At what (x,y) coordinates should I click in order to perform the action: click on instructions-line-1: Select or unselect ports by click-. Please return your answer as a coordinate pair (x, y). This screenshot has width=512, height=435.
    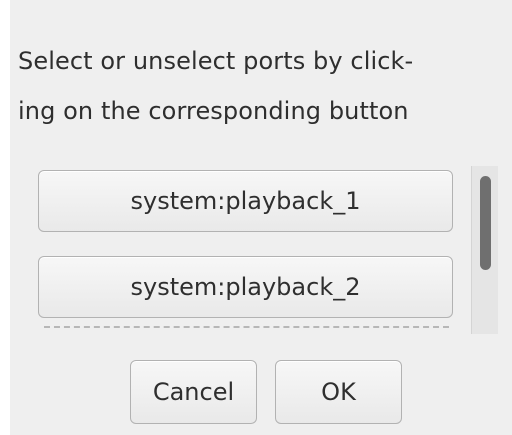
    Looking at the image, I should click on (216, 61).